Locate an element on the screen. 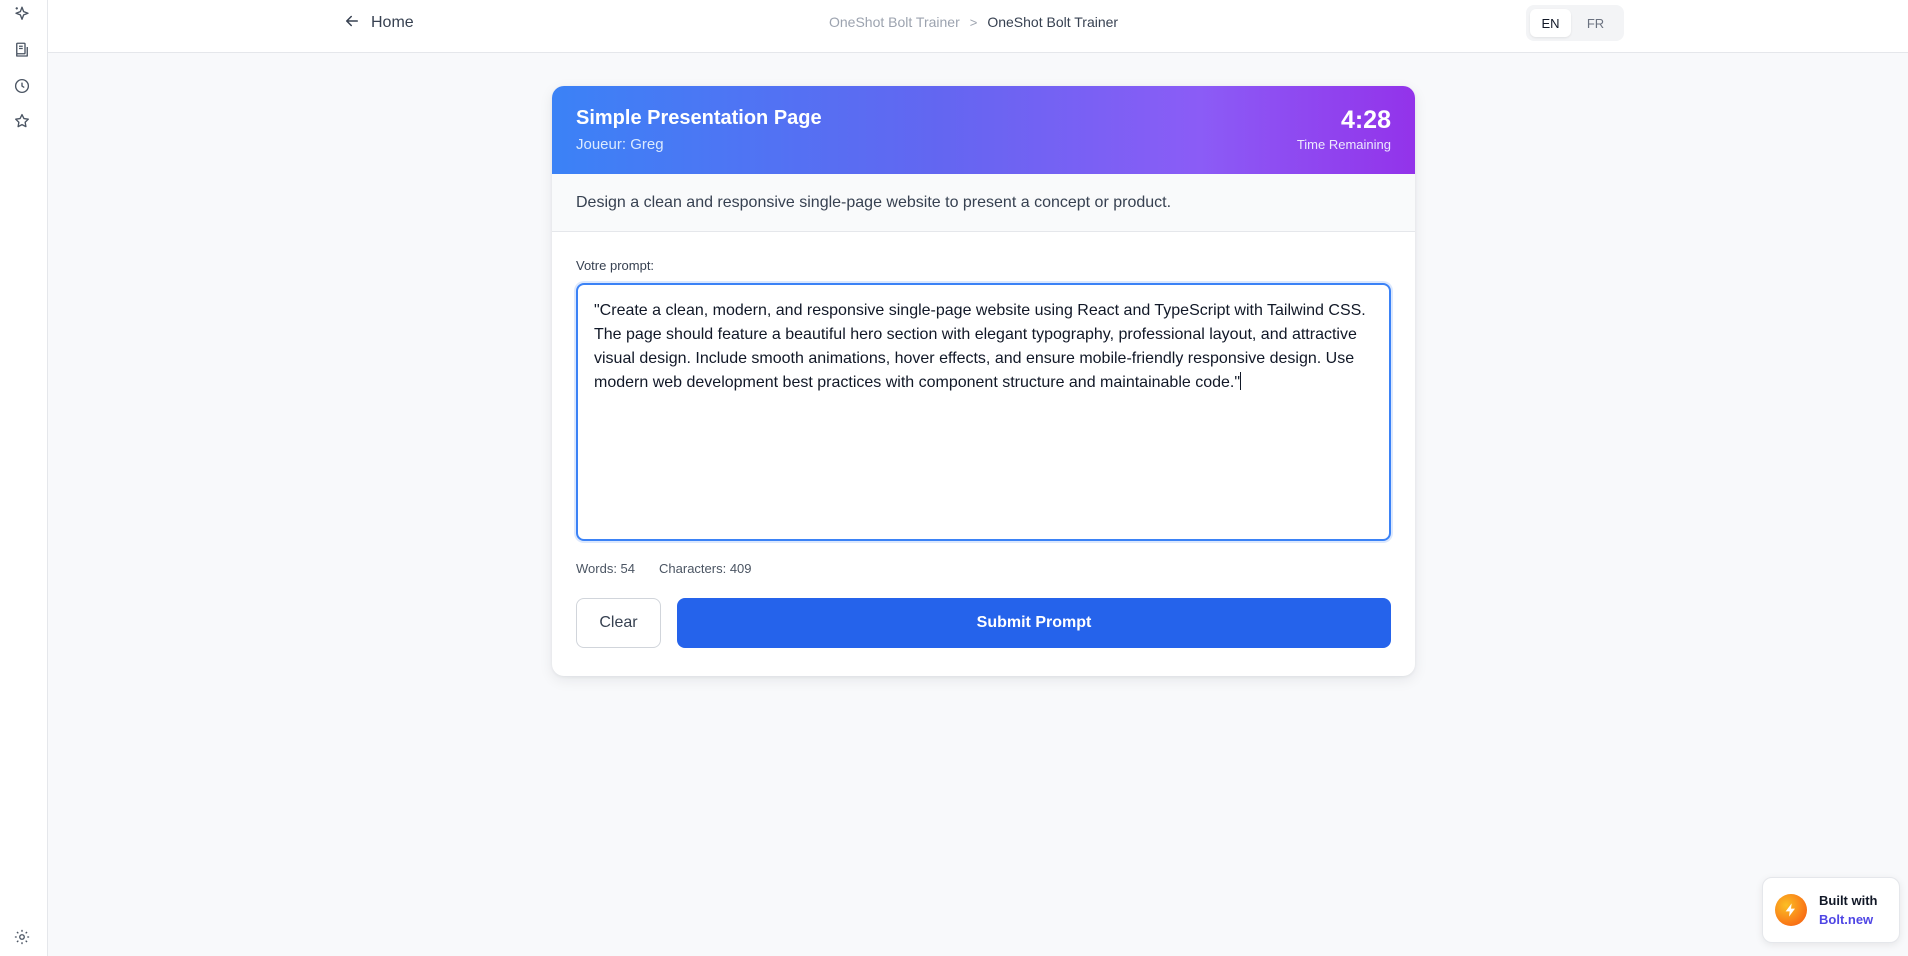 This screenshot has height=956, width=1908. character-count: Characters: 409 is located at coordinates (705, 568).